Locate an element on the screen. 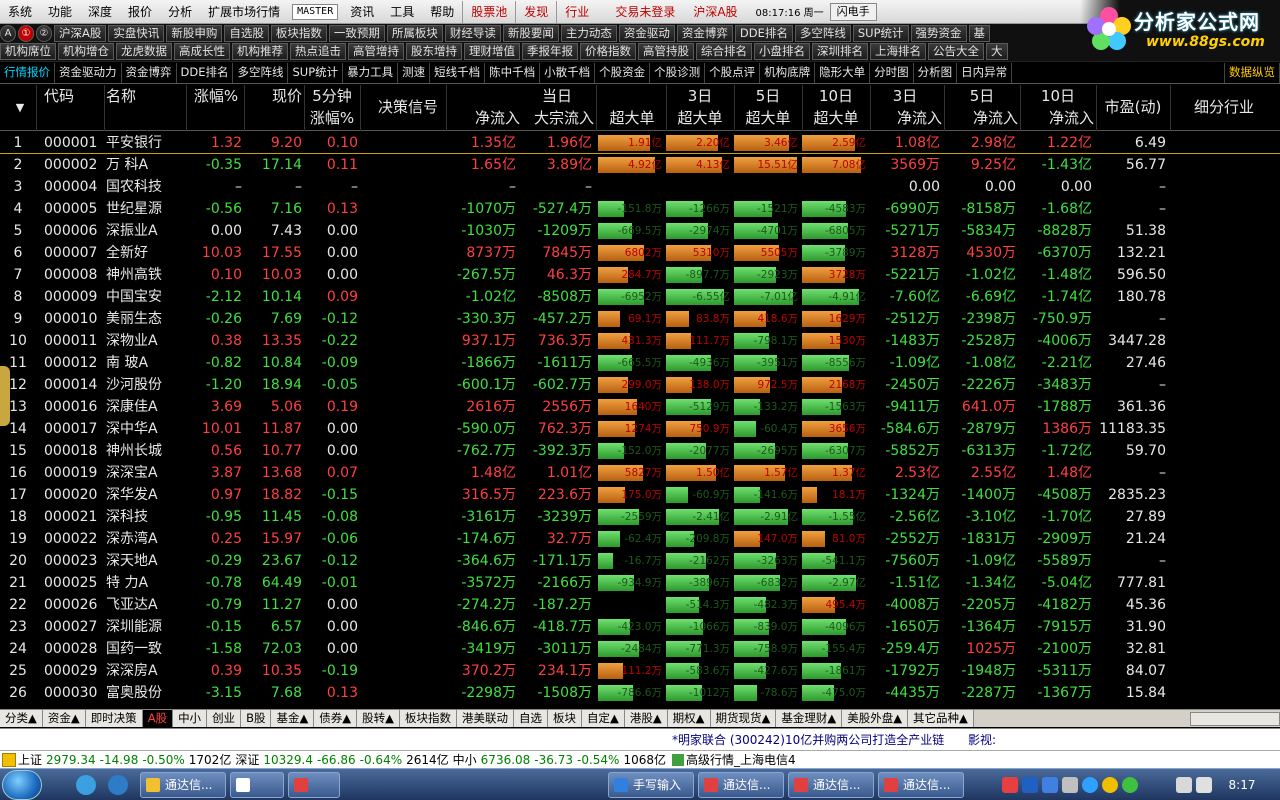 This screenshot has width=1280, height=800. stock-code: 000011 is located at coordinates (73, 341).